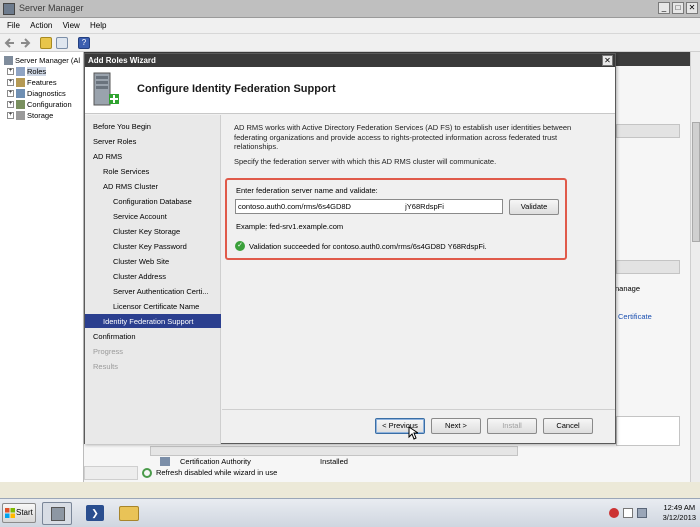  Describe the element at coordinates (147, 473) in the screenshot. I see `refresh-icon` at that location.